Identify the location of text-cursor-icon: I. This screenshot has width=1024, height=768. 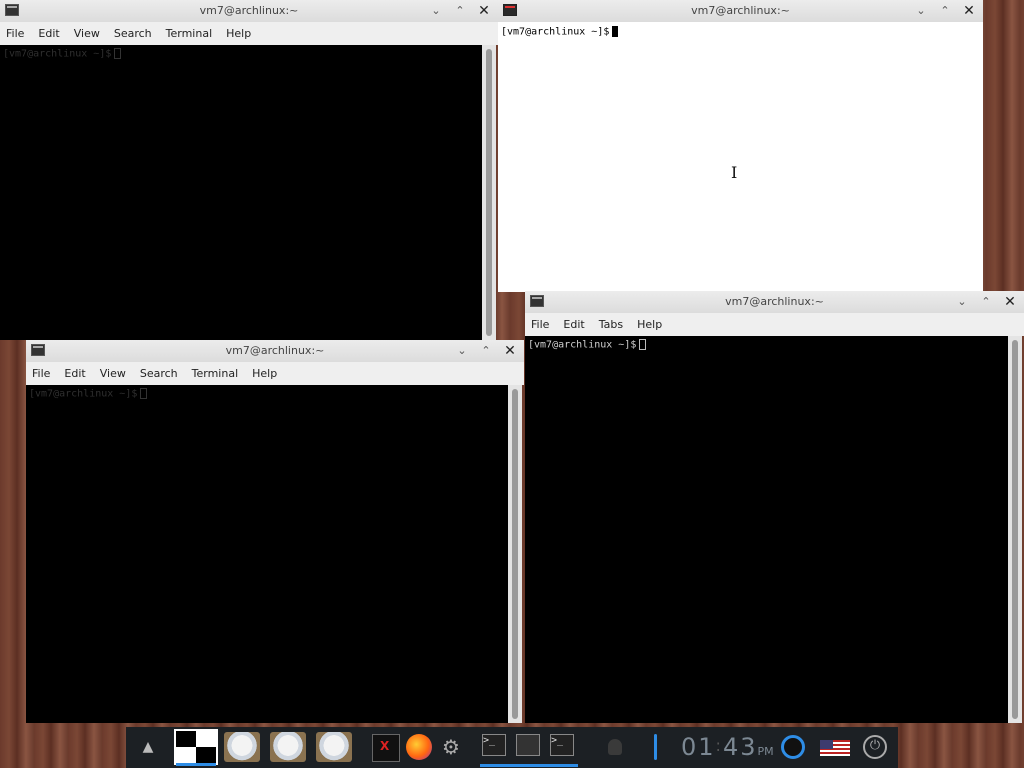
(734, 172).